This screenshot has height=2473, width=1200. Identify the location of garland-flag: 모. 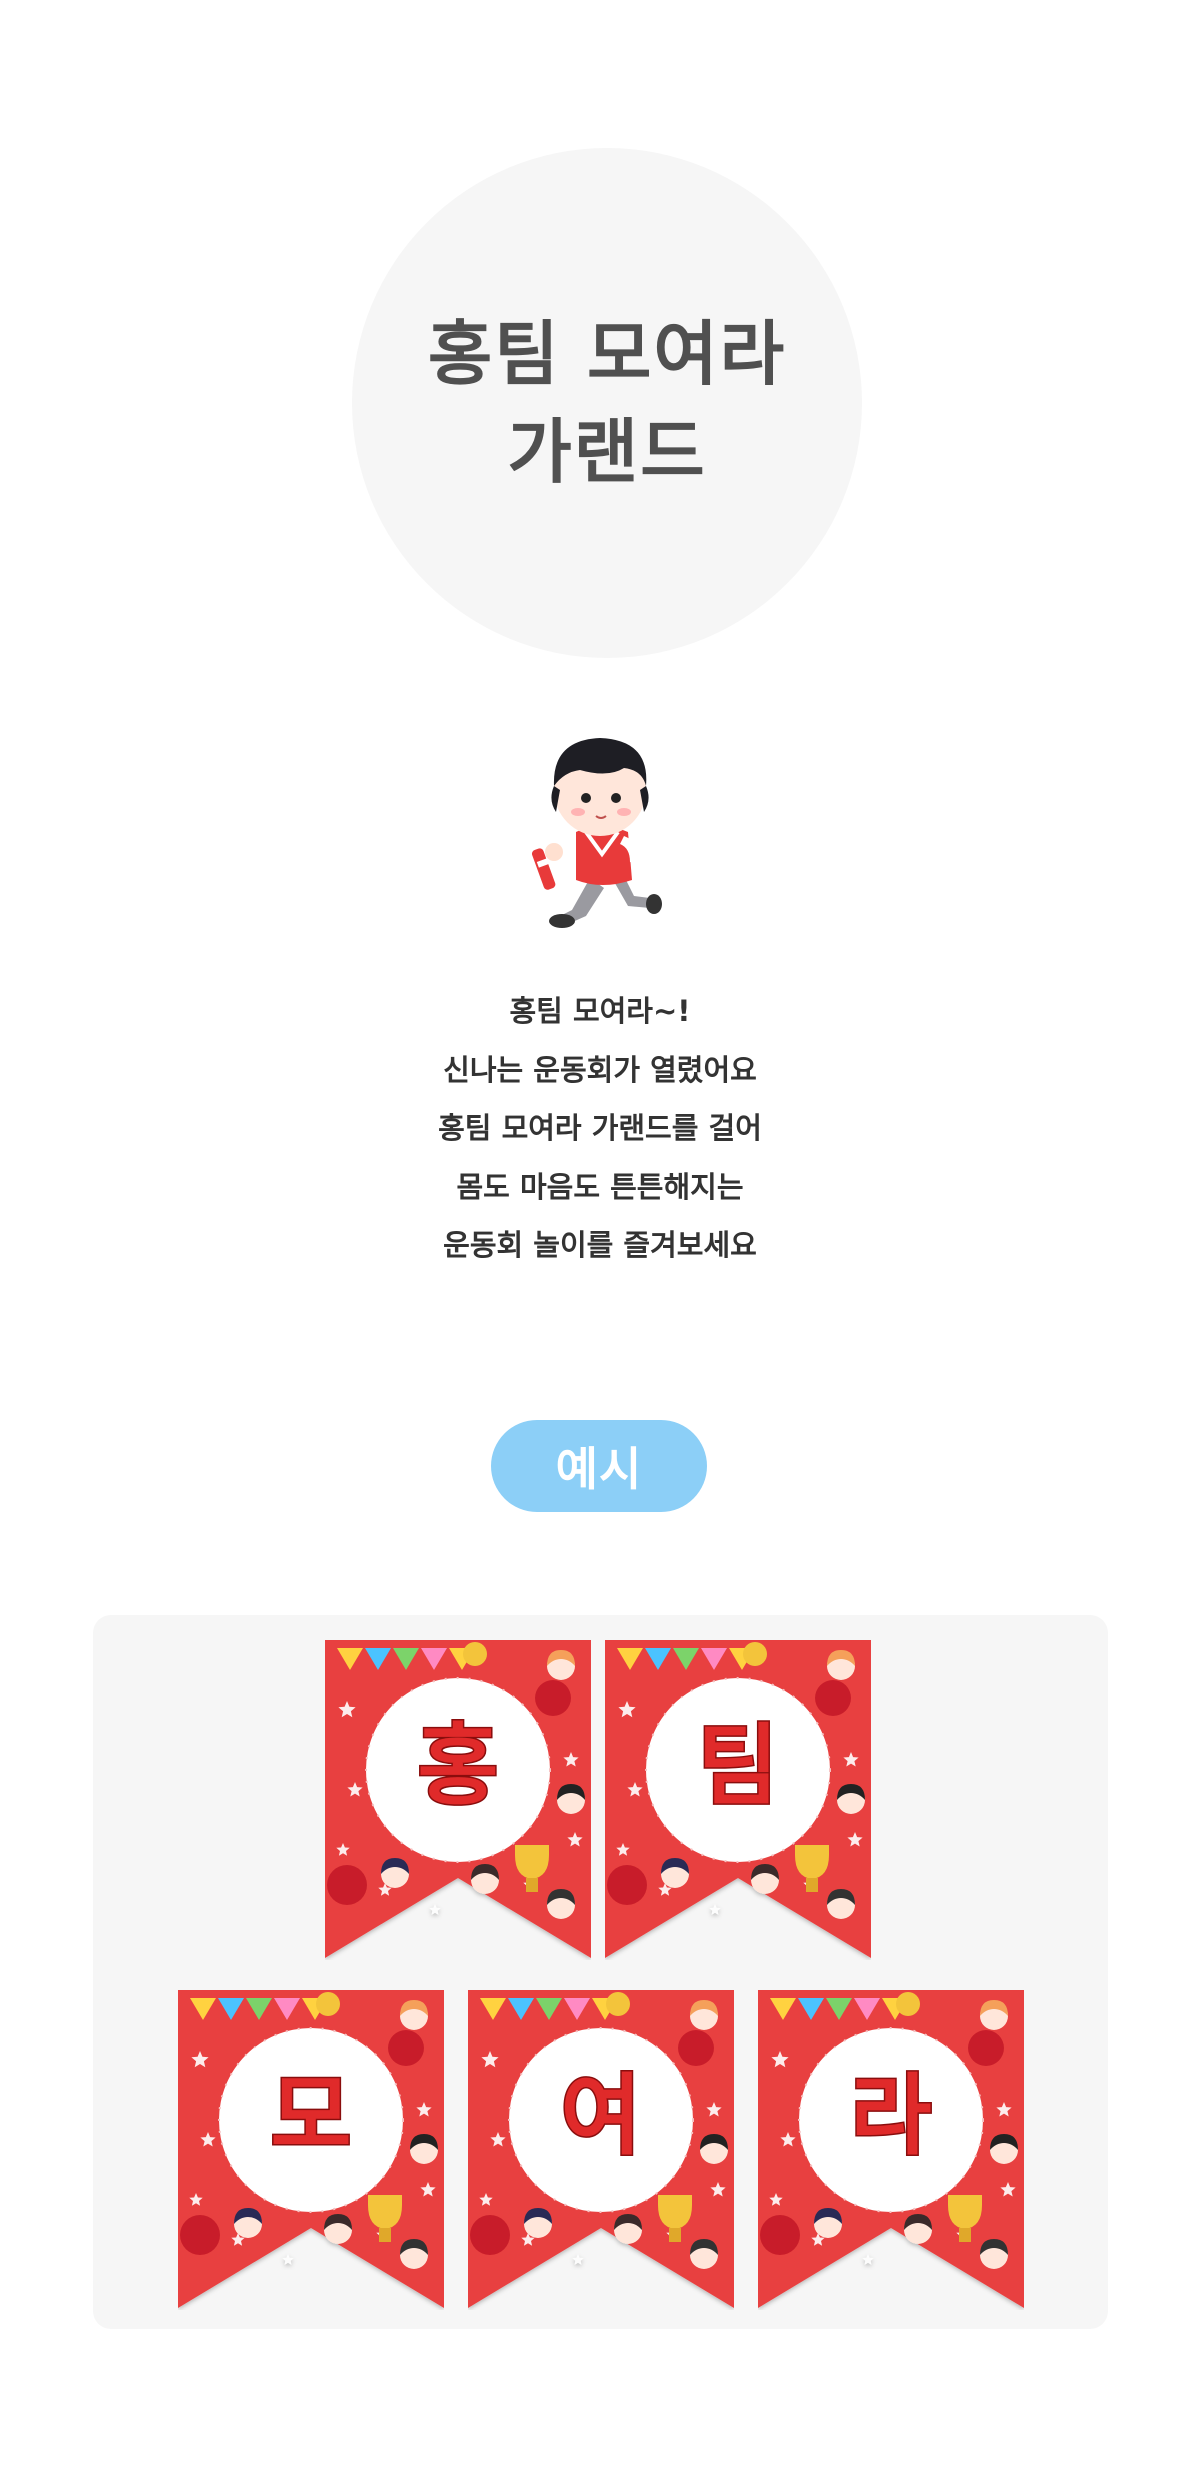
(311, 2150).